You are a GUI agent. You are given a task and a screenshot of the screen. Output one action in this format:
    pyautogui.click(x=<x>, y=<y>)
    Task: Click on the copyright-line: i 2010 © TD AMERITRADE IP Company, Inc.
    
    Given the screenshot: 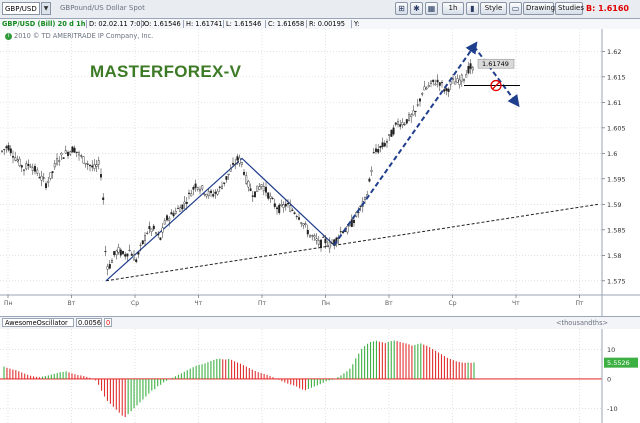 What is the action you would take?
    pyautogui.click(x=79, y=36)
    